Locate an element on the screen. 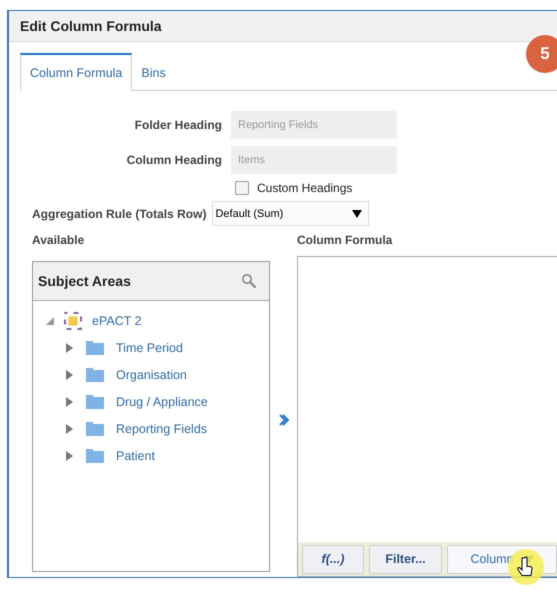  dropdown-arrow-icon is located at coordinates (357, 214).